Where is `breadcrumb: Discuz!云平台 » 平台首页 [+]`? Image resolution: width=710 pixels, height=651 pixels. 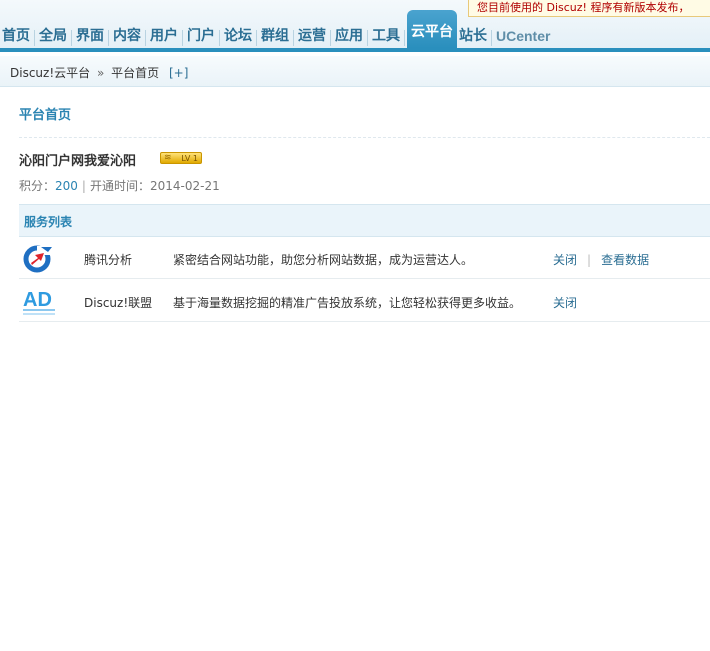 breadcrumb: Discuz!云平台 » 平台首页 [+] is located at coordinates (99, 72).